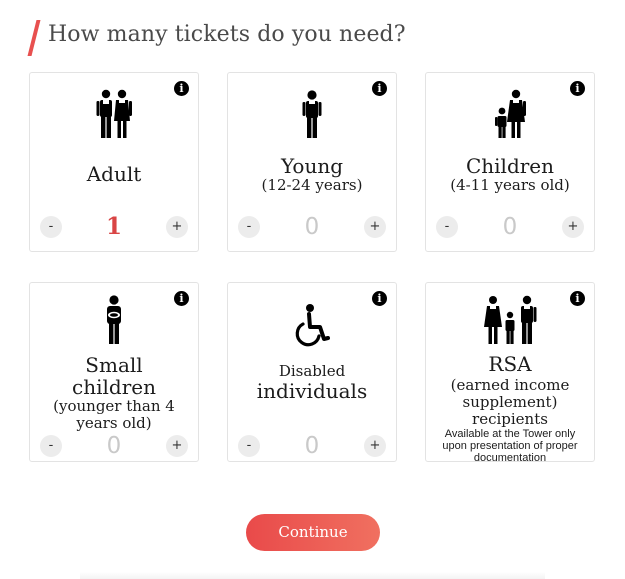 Image resolution: width=625 pixels, height=579 pixels. I want to click on ticket-age-range: (12-24 years), so click(312, 185).